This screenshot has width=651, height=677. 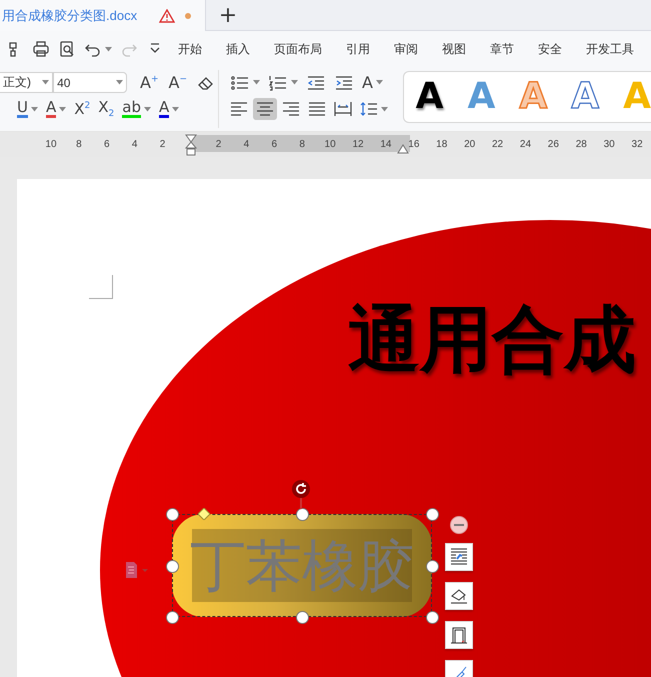 I want to click on print-icon, so click(x=41, y=49).